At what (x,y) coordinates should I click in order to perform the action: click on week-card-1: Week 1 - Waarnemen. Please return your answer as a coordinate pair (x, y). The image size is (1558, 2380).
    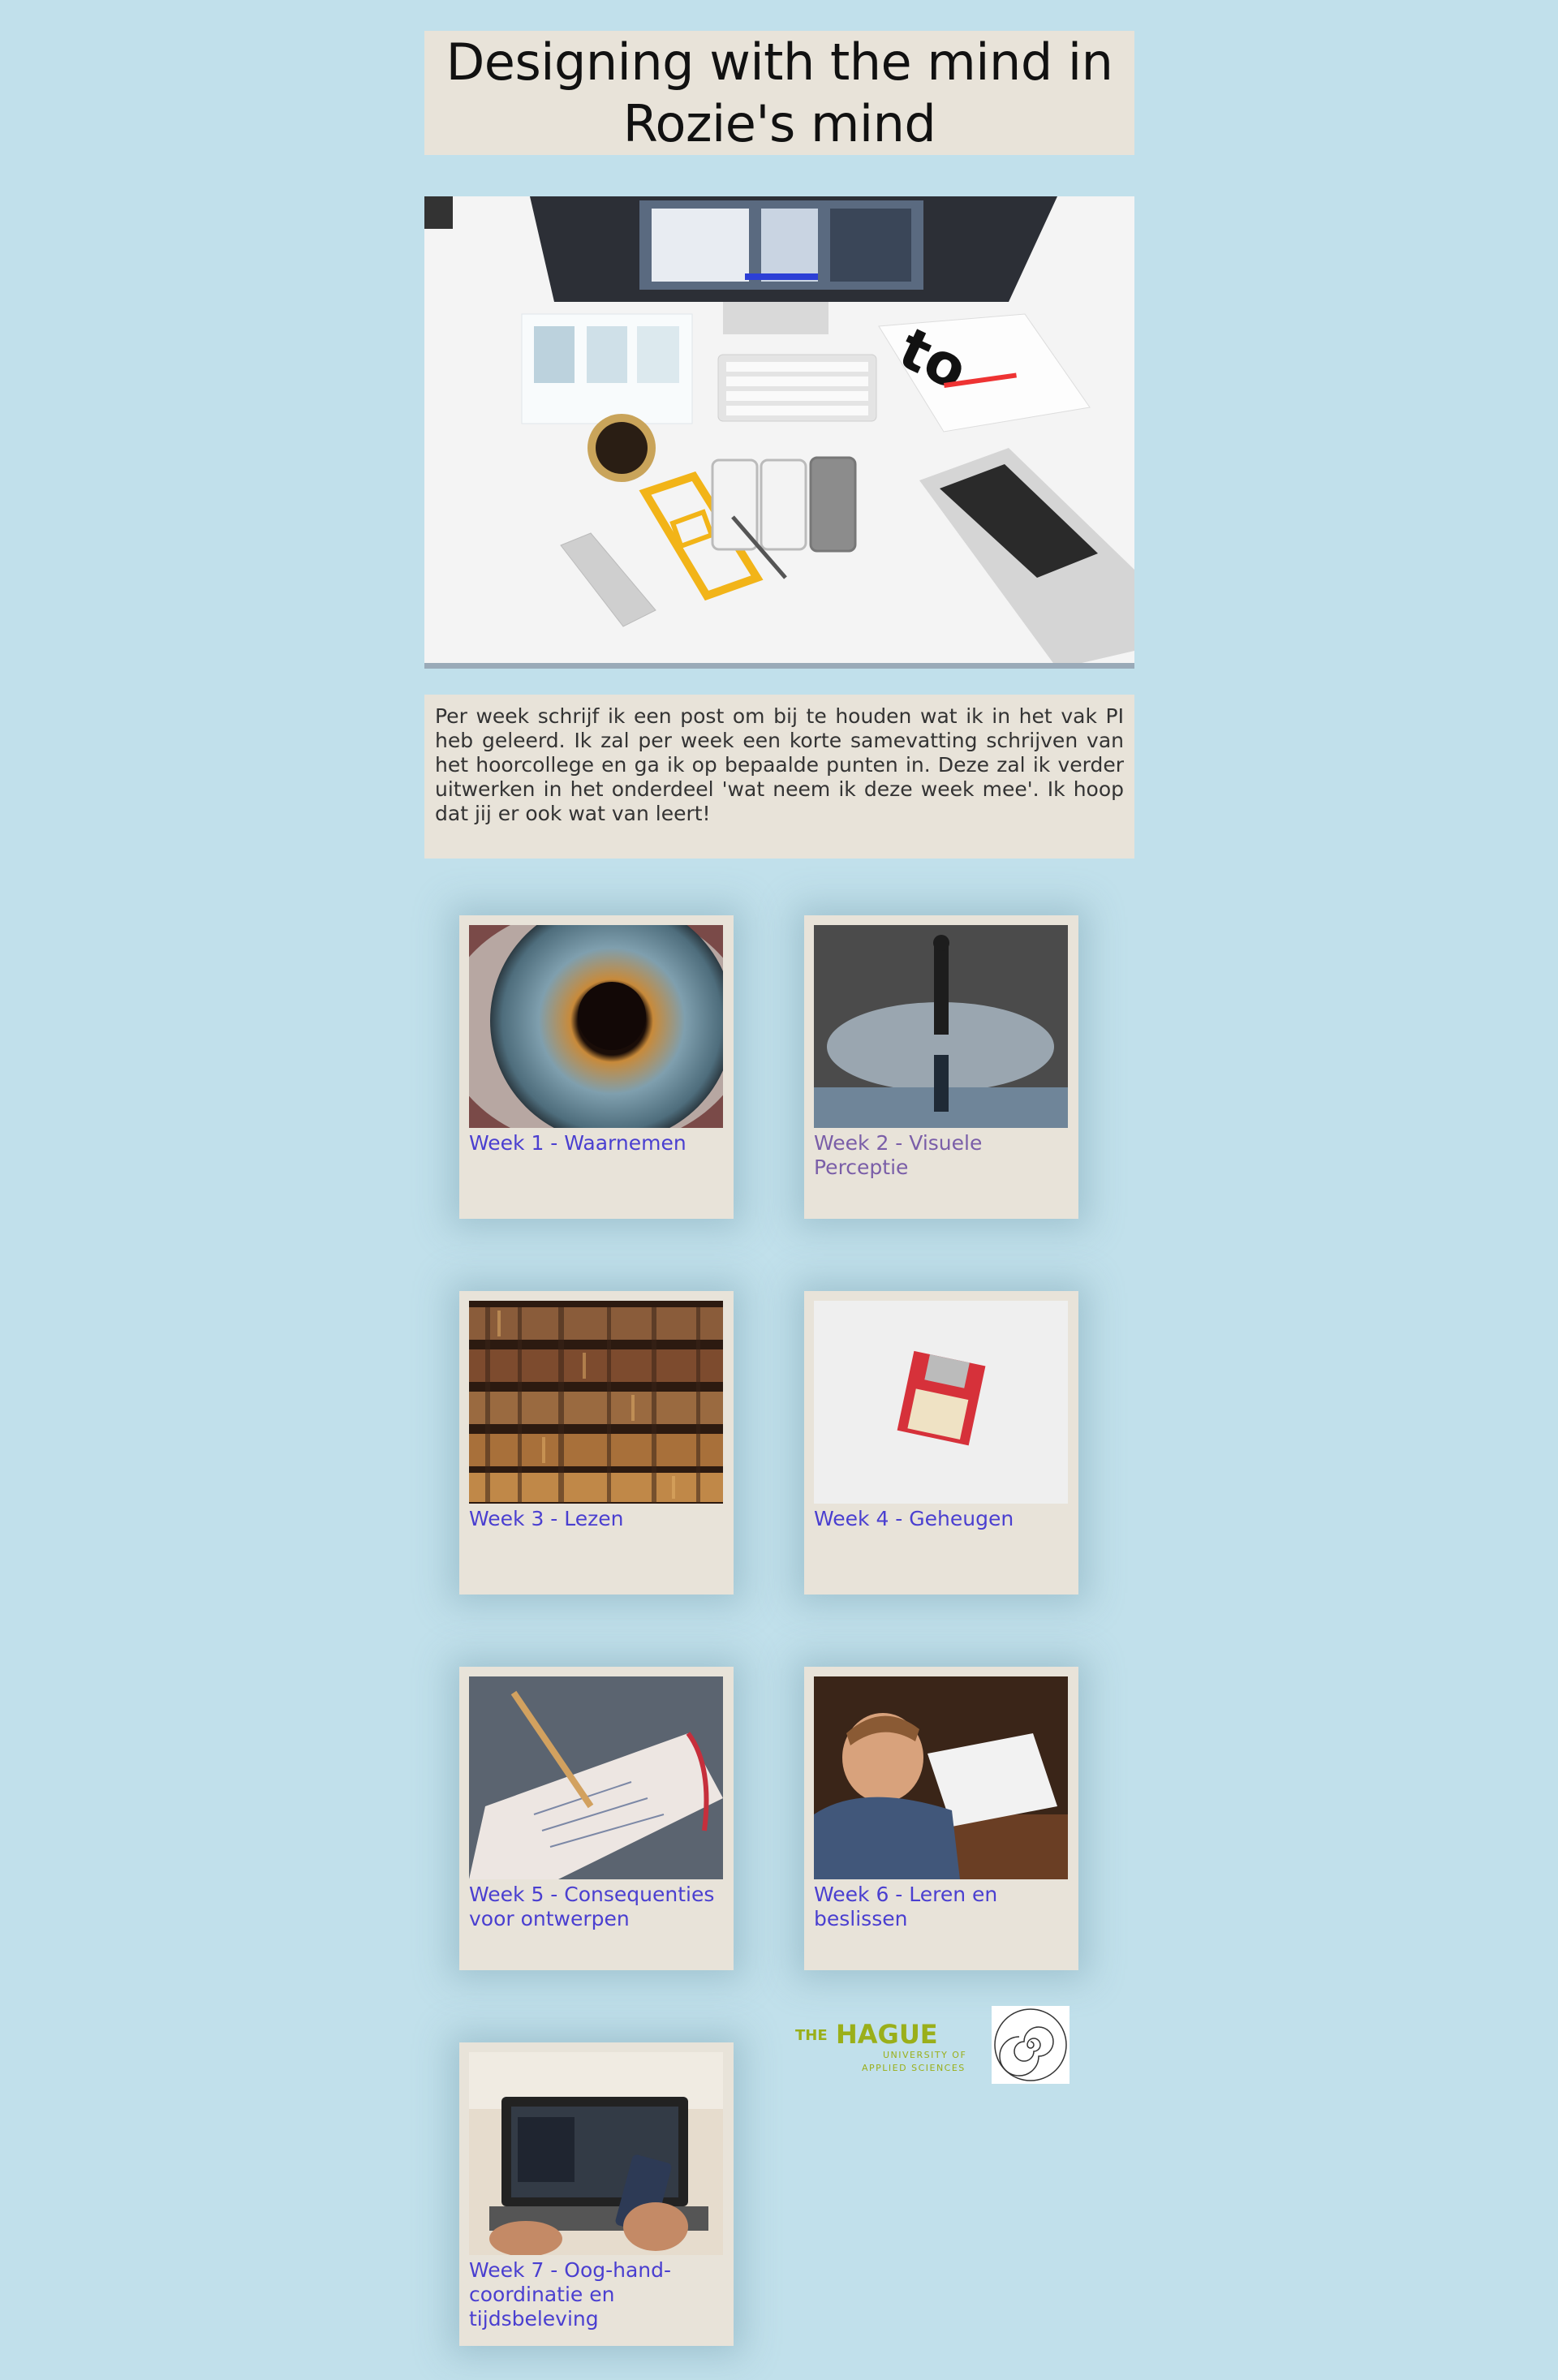
    Looking at the image, I should click on (596, 1067).